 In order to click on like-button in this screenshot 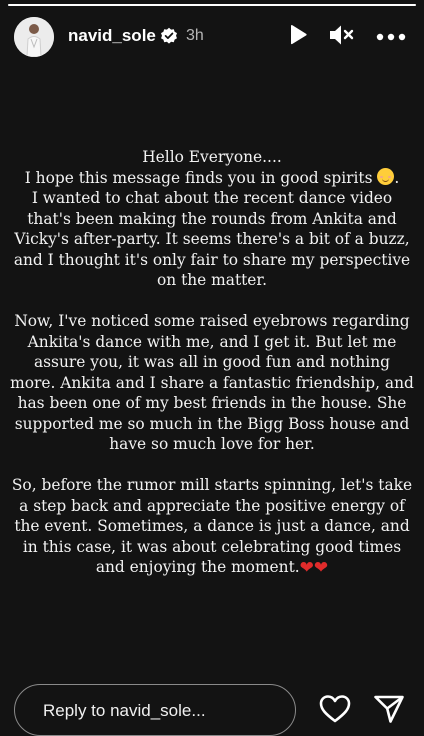, I will do `click(335, 711)`.